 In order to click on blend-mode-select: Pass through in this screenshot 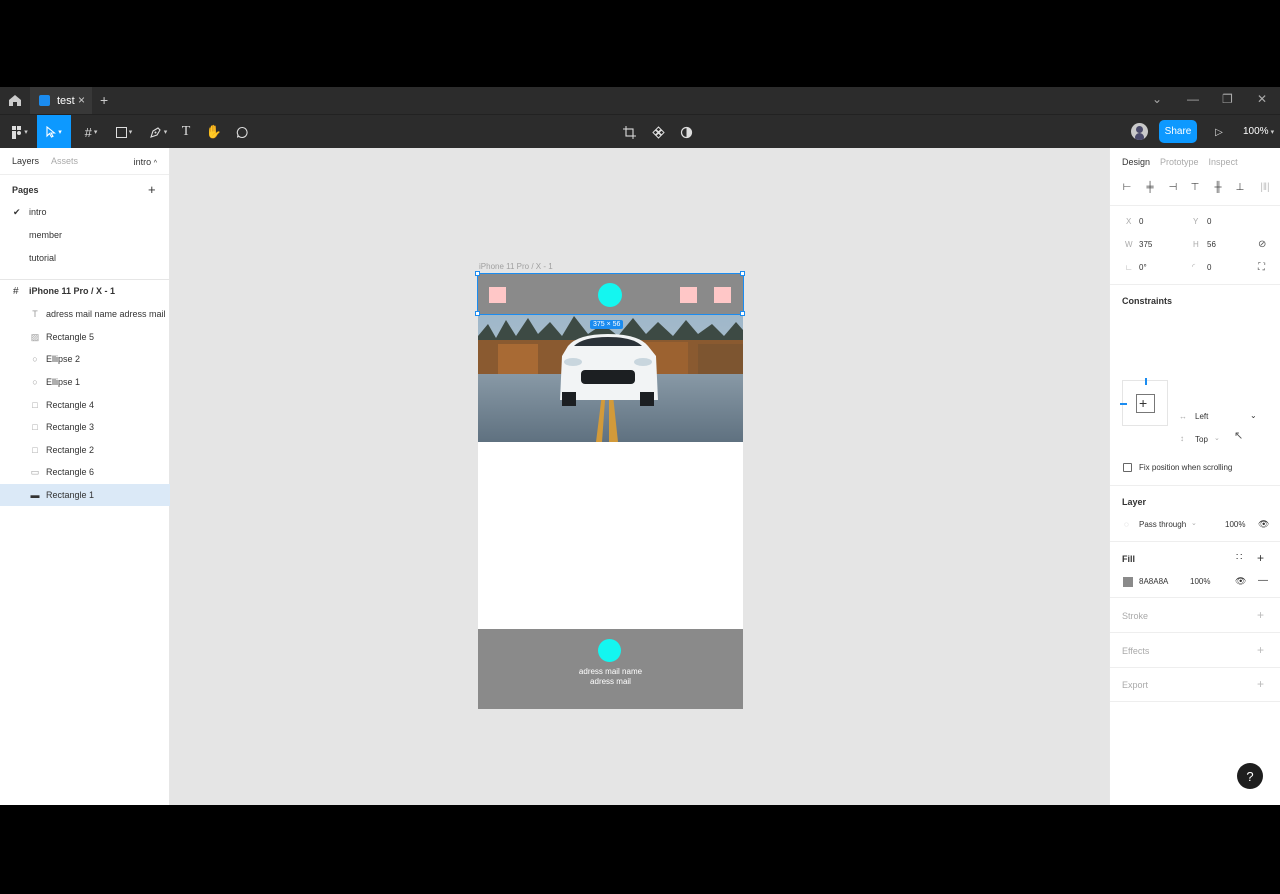, I will do `click(1162, 524)`.